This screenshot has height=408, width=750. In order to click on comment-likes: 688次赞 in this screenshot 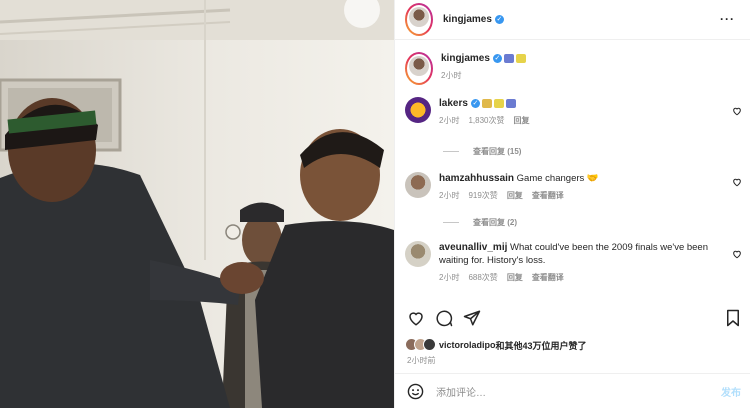, I will do `click(482, 277)`.